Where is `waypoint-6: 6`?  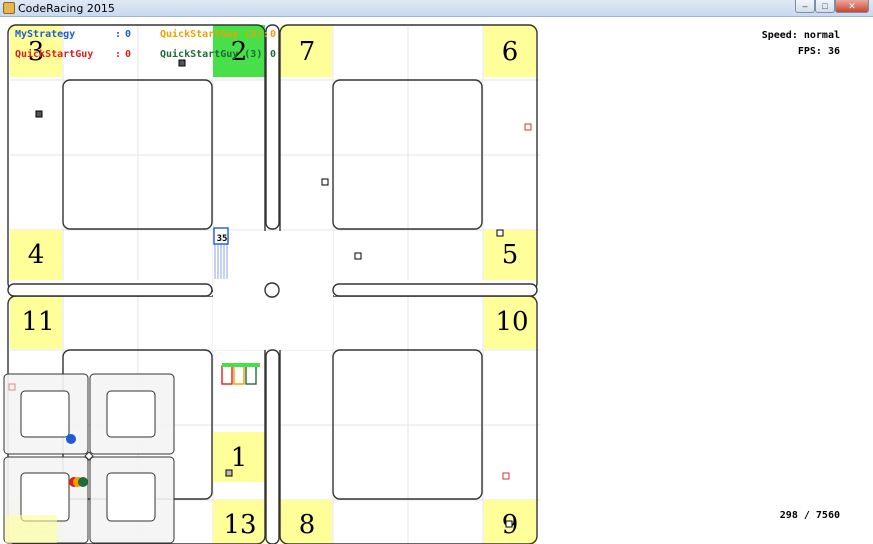 waypoint-6: 6 is located at coordinates (510, 52).